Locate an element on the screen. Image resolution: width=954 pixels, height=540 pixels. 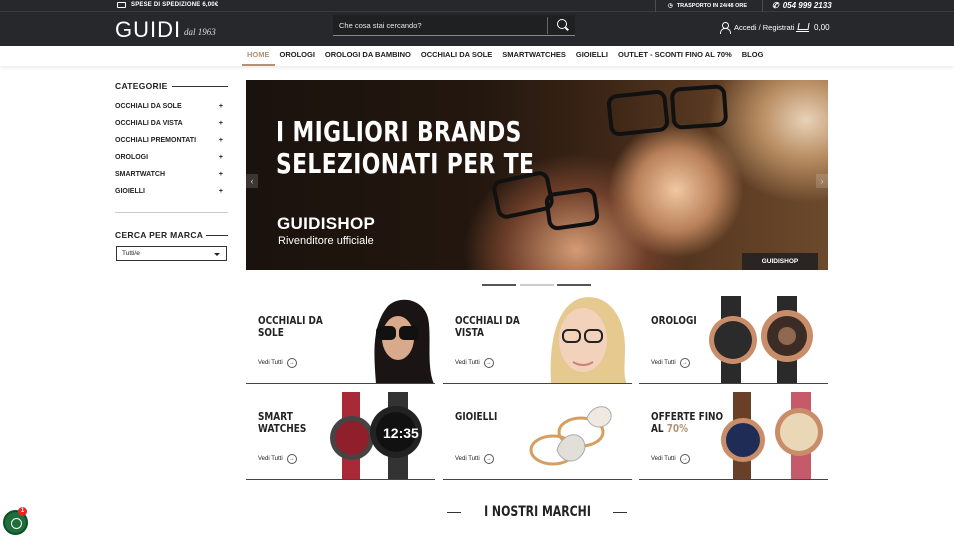
slider-next-button: › is located at coordinates (822, 181).